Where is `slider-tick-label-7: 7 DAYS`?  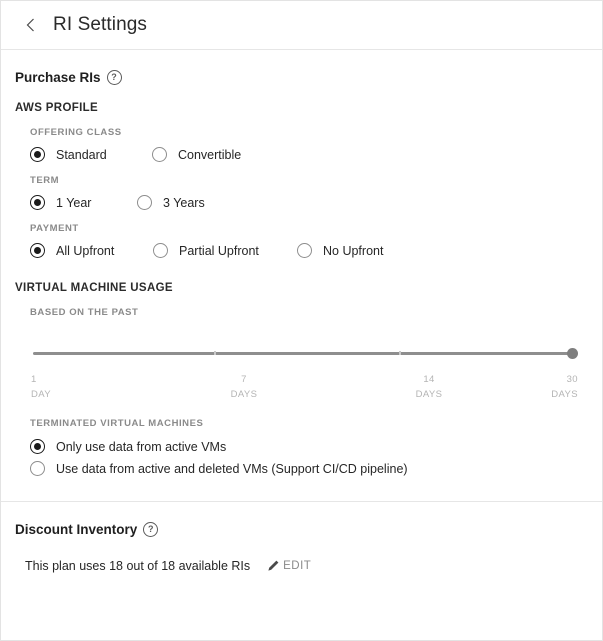
slider-tick-label-7: 7 DAYS is located at coordinates (244, 387).